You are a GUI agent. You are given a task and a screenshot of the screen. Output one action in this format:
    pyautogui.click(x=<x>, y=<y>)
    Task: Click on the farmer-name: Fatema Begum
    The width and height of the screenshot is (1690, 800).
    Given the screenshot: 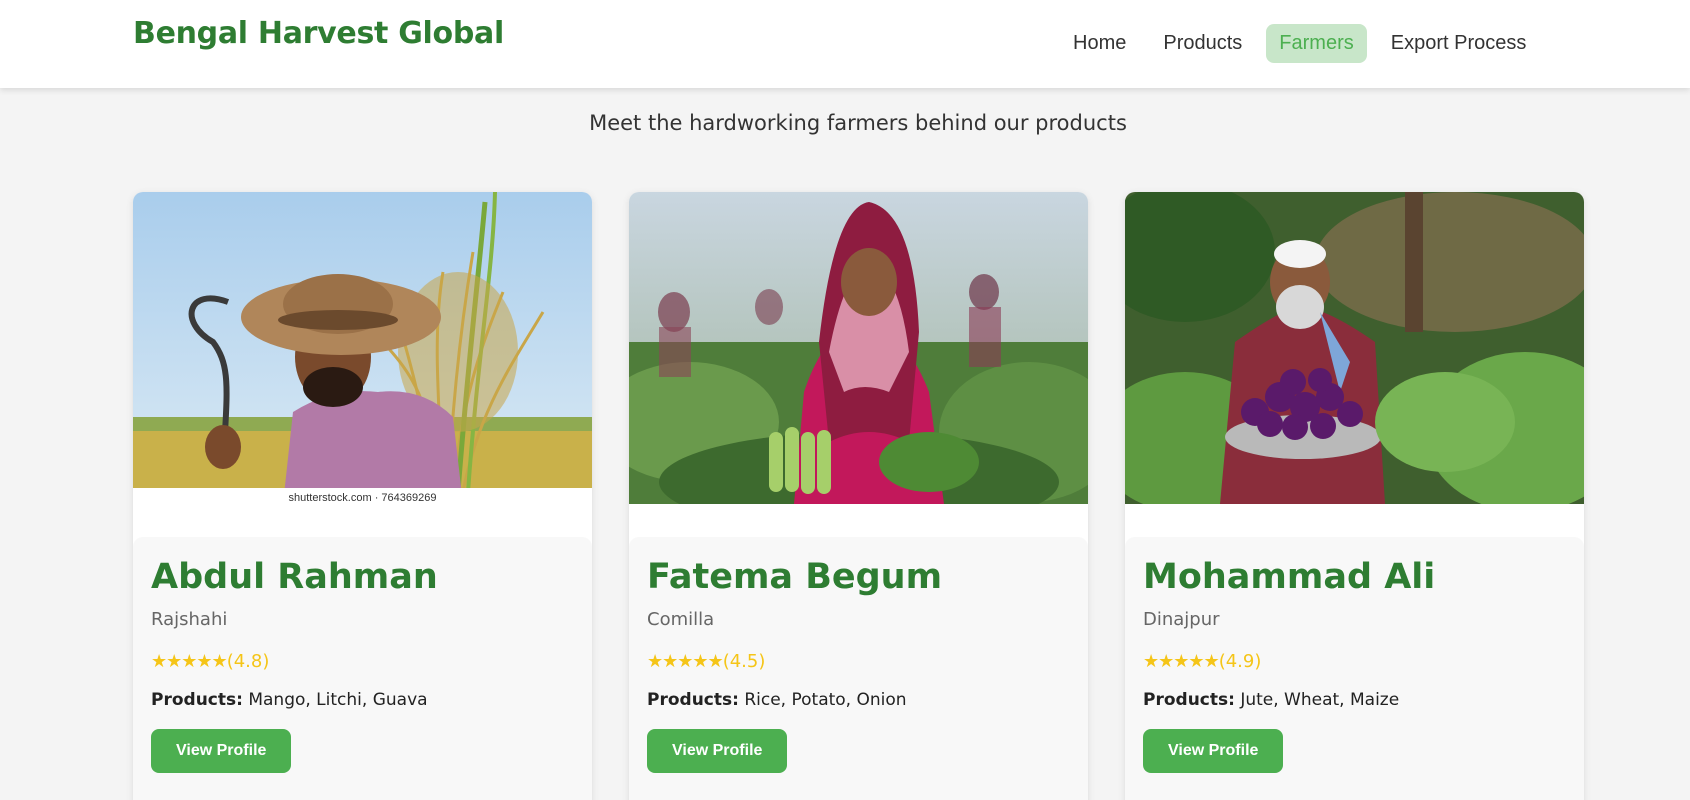 What is the action you would take?
    pyautogui.click(x=795, y=577)
    